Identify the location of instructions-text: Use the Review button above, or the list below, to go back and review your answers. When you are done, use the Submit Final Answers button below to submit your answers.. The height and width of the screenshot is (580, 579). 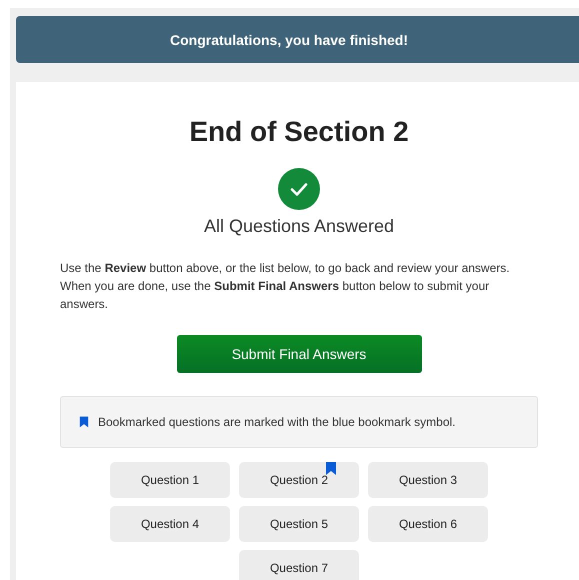
(285, 286).